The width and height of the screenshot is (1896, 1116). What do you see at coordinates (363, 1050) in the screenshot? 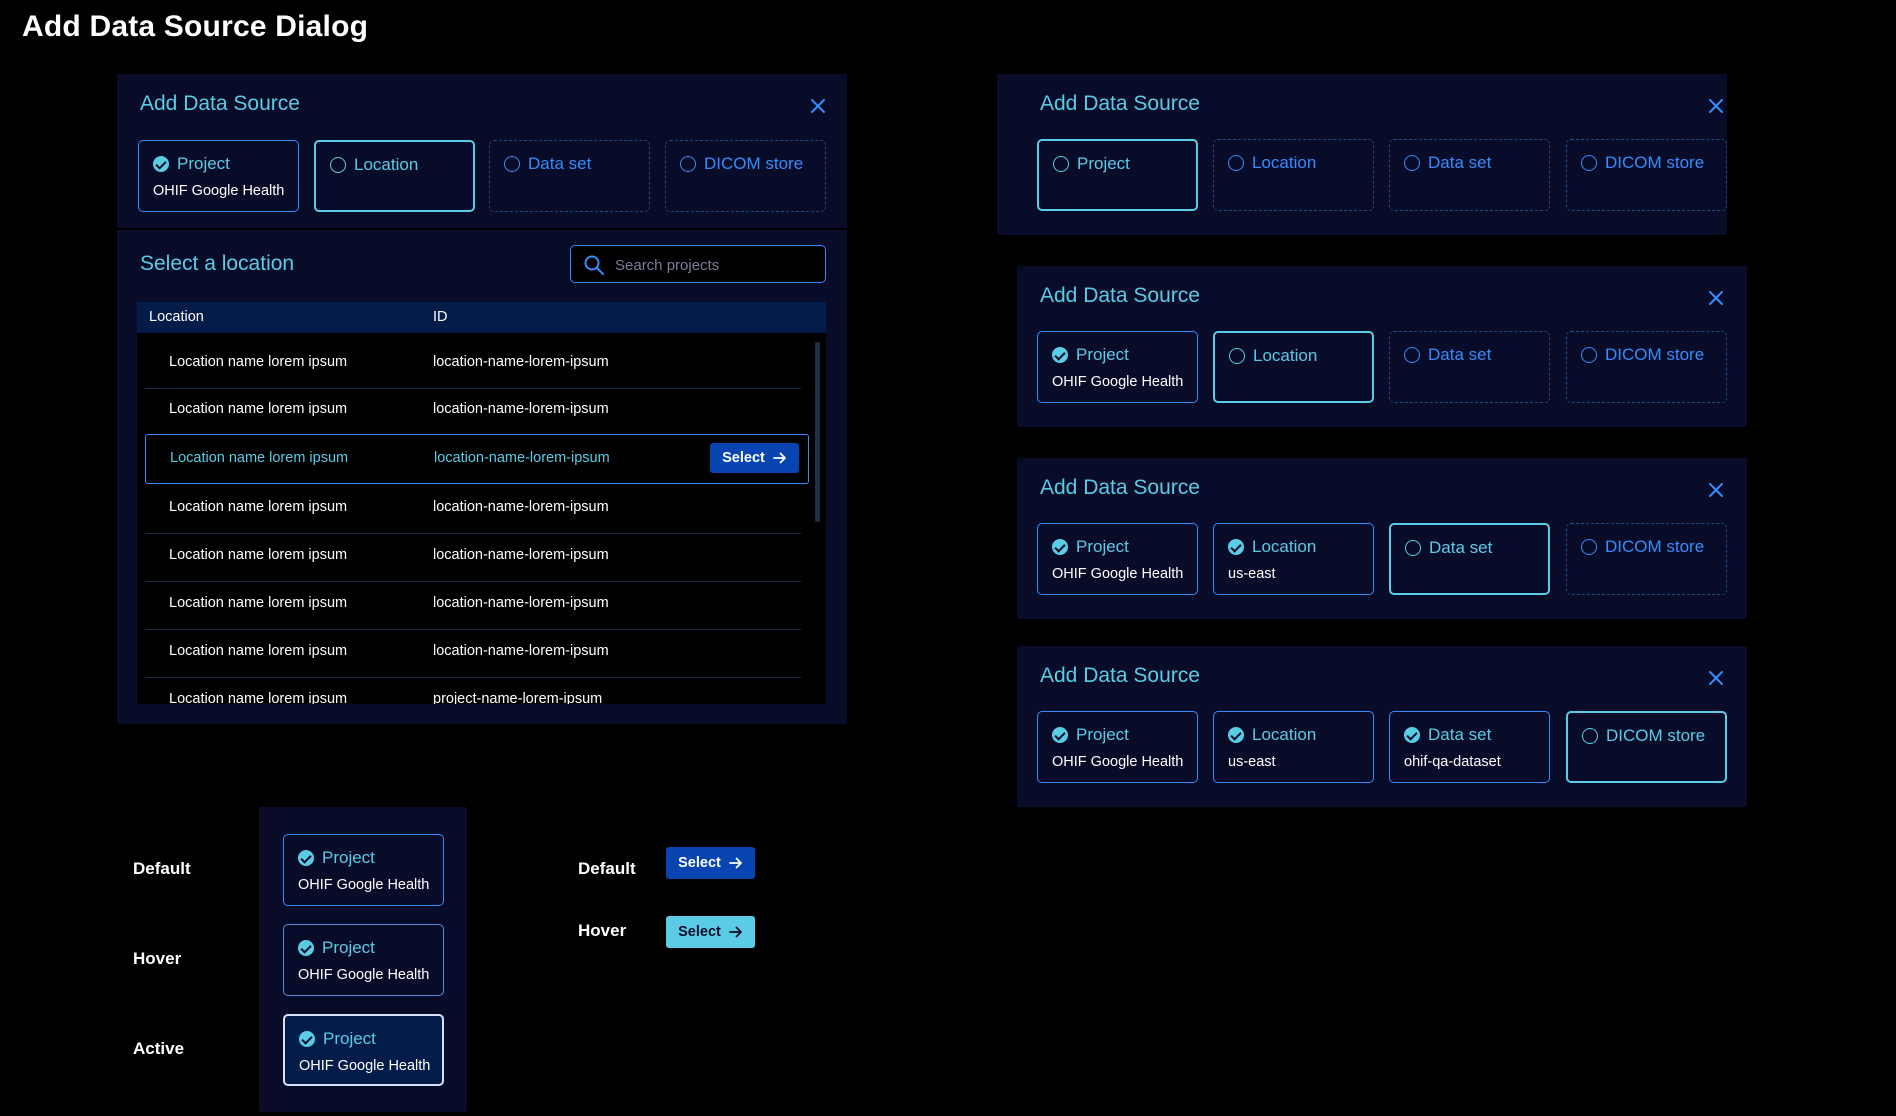
I see `step-project-active: Project OHIF Google Health` at bounding box center [363, 1050].